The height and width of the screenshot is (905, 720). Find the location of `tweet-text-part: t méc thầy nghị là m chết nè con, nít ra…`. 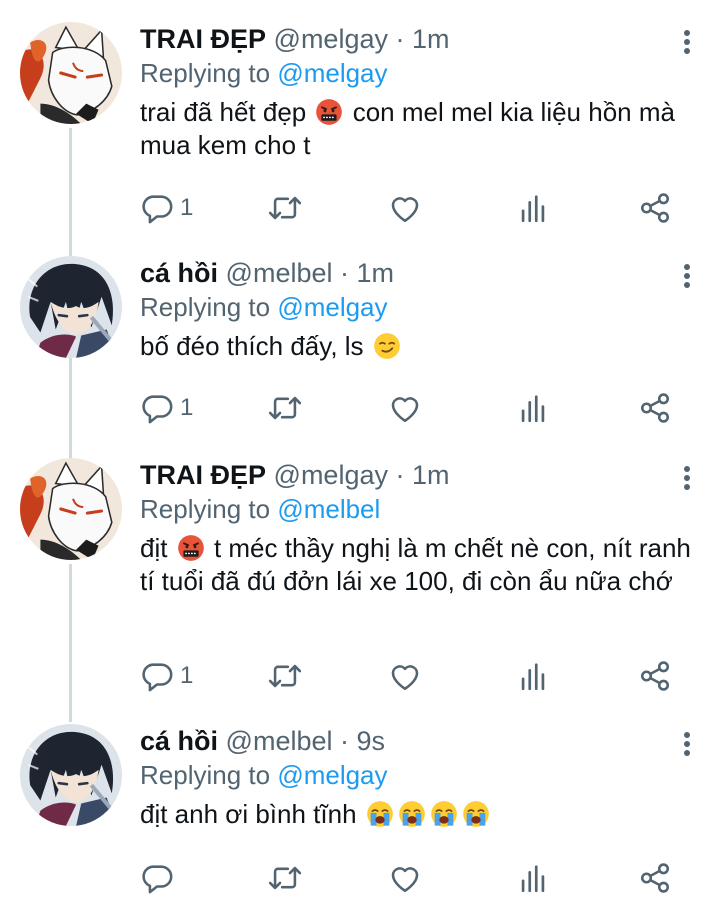

tweet-text-part: t méc thầy nghị là m chết nè con, nít ra… is located at coordinates (415, 564).